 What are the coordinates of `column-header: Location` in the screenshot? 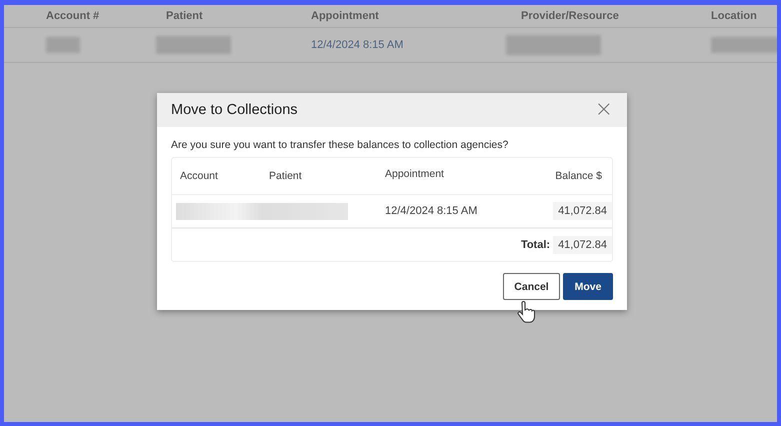 It's located at (734, 16).